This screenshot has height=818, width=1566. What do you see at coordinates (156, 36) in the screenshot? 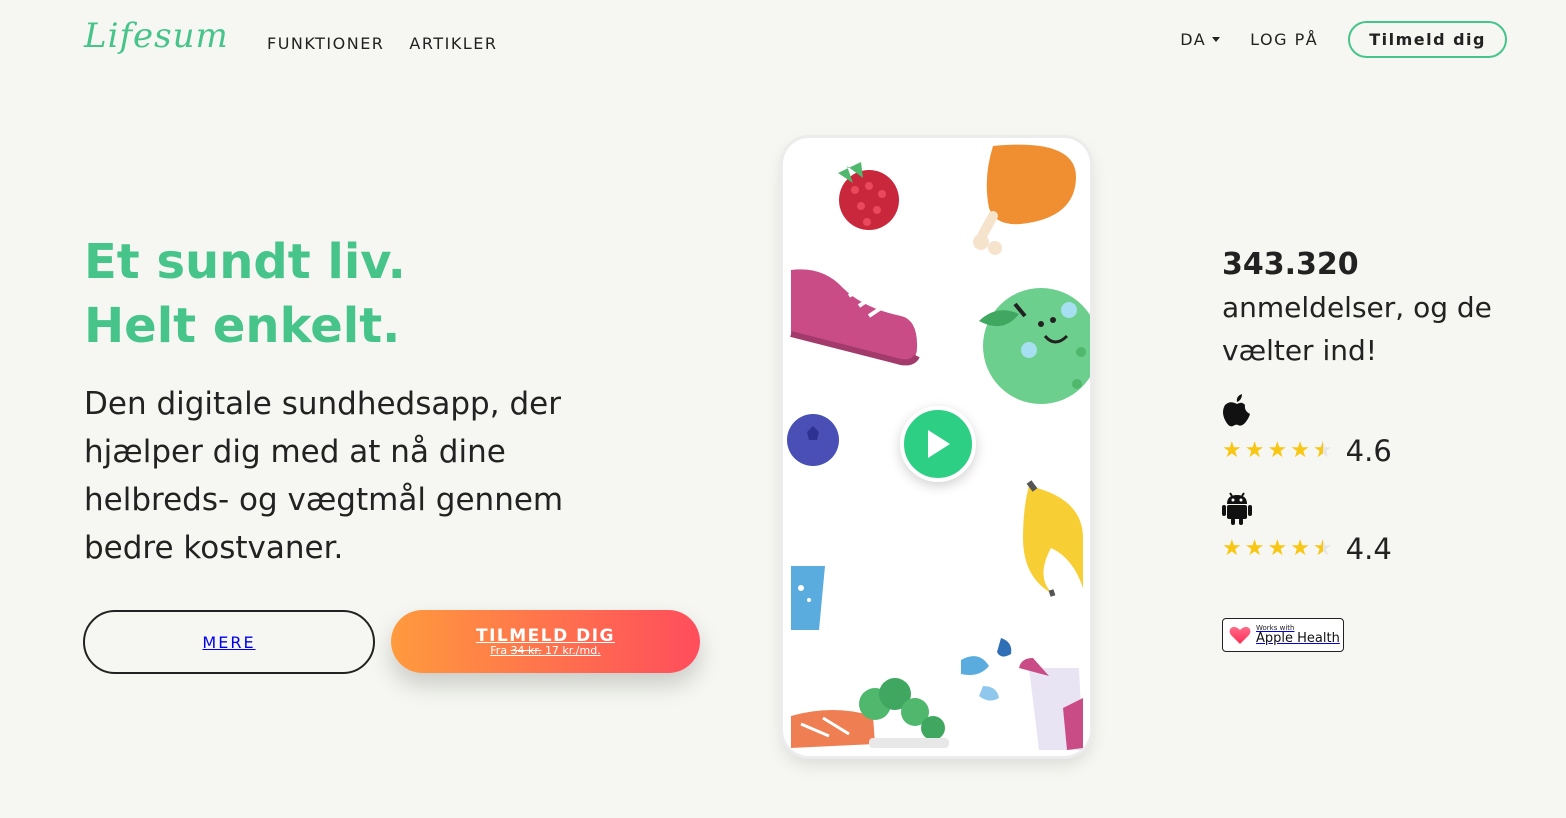
I see `lifesum-logo: Lifesum` at bounding box center [156, 36].